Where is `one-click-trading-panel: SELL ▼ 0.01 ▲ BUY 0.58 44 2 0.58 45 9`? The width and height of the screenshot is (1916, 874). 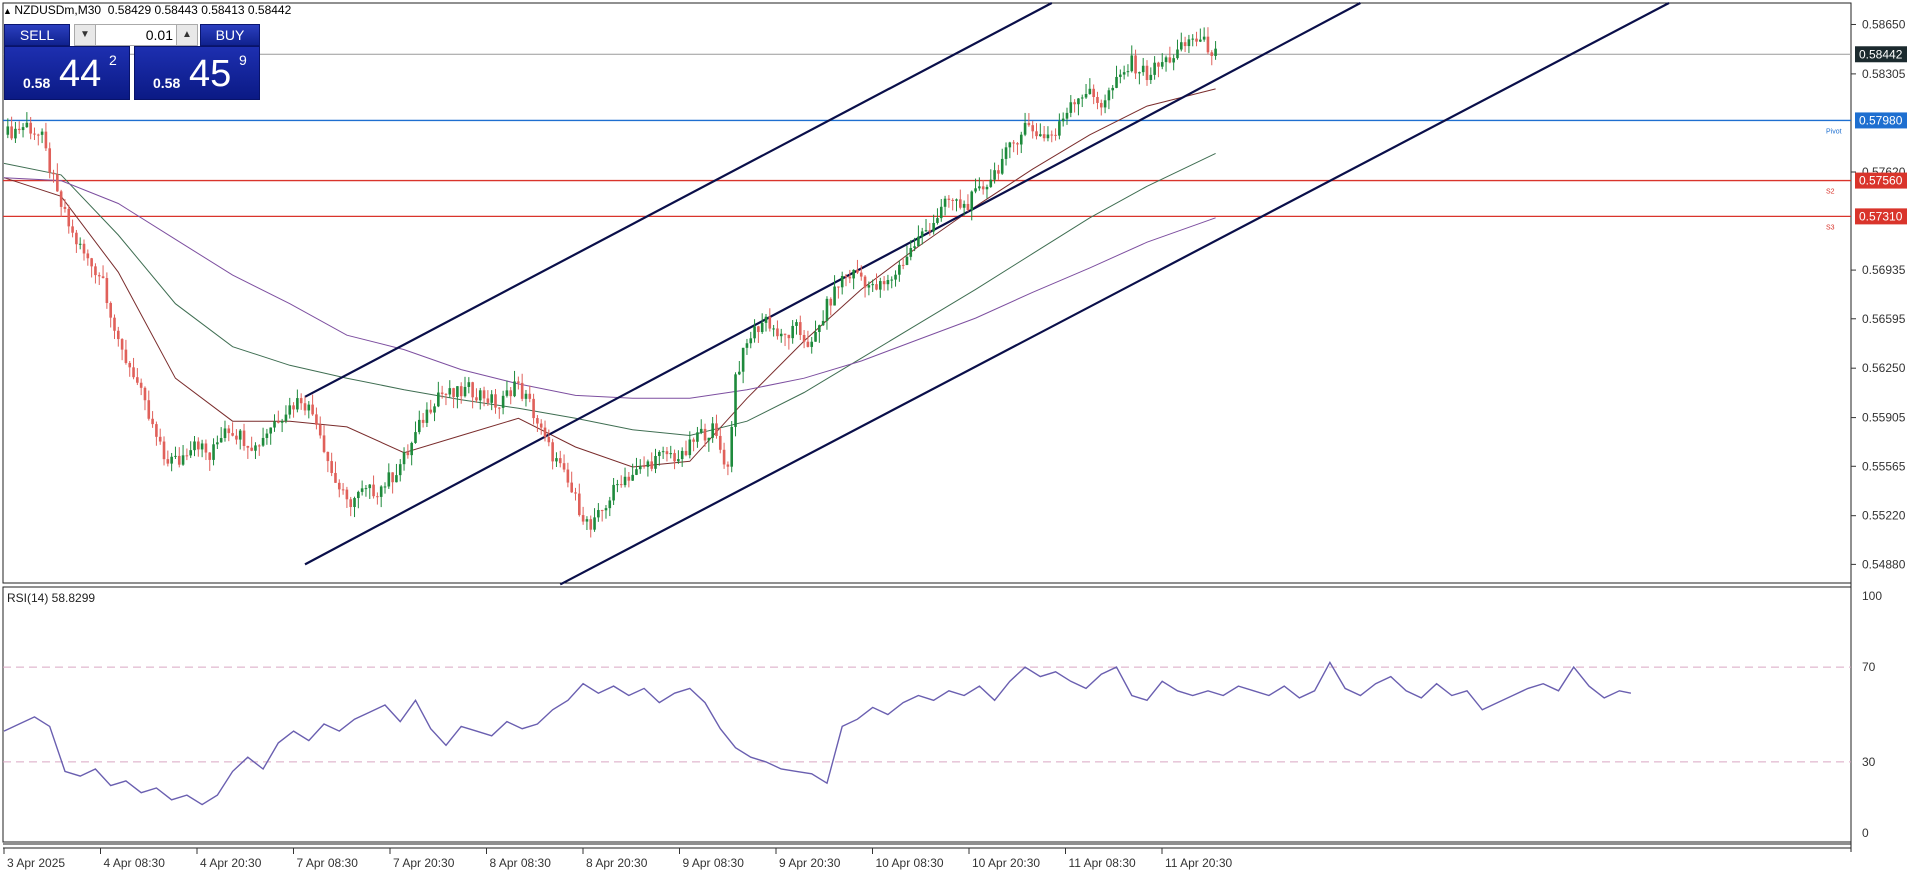
one-click-trading-panel: SELL ▼ 0.01 ▲ BUY 0.58 44 2 0.58 45 9 is located at coordinates (132, 62).